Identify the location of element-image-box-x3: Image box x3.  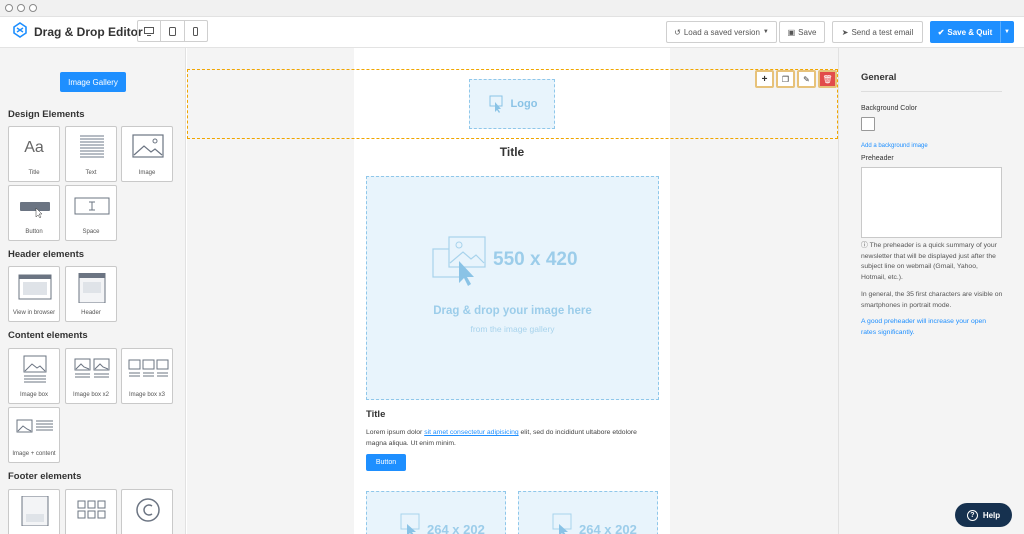
(147, 376).